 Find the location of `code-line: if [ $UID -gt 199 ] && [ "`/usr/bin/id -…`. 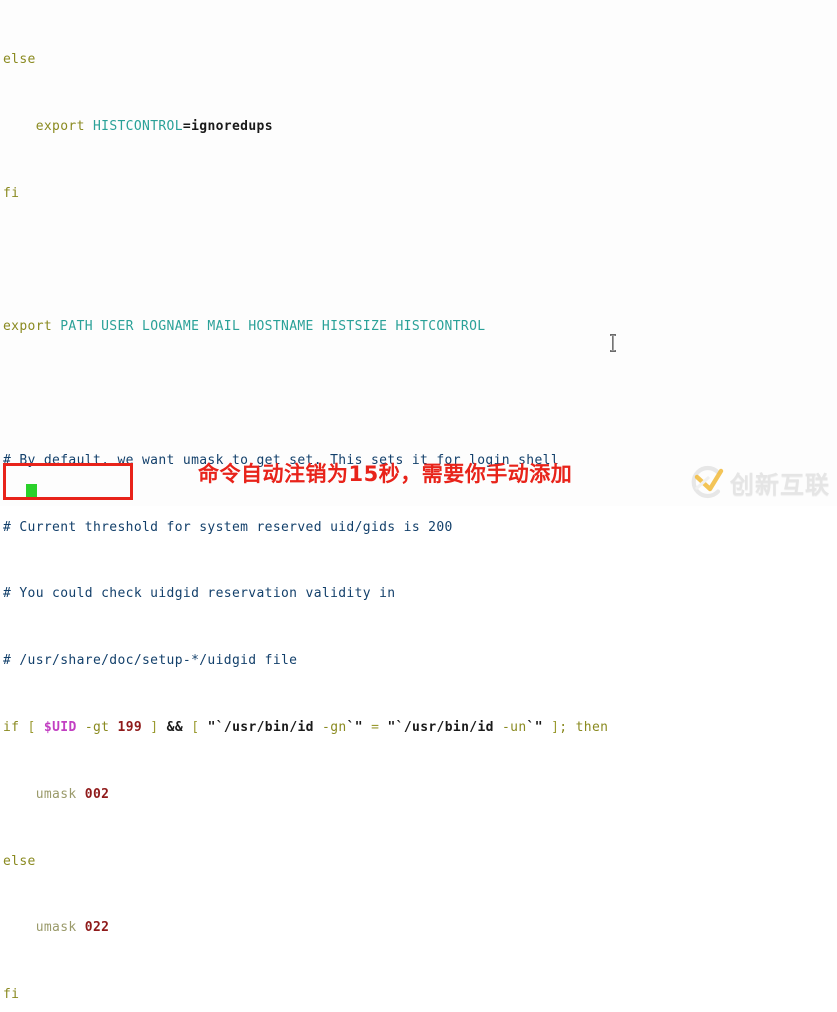

code-line: if [ $UID -gt 199 ] && [ "`/usr/bin/id -… is located at coordinates (306, 728).